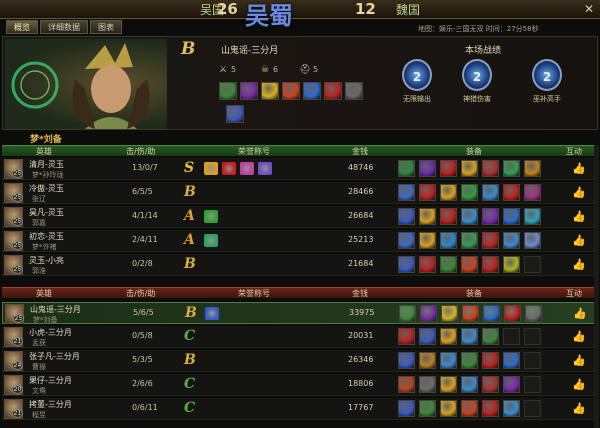 The height and width of the screenshot is (428, 600). Describe the element at coordinates (106, 27) in the screenshot. I see `tab-charts: 图表` at that location.